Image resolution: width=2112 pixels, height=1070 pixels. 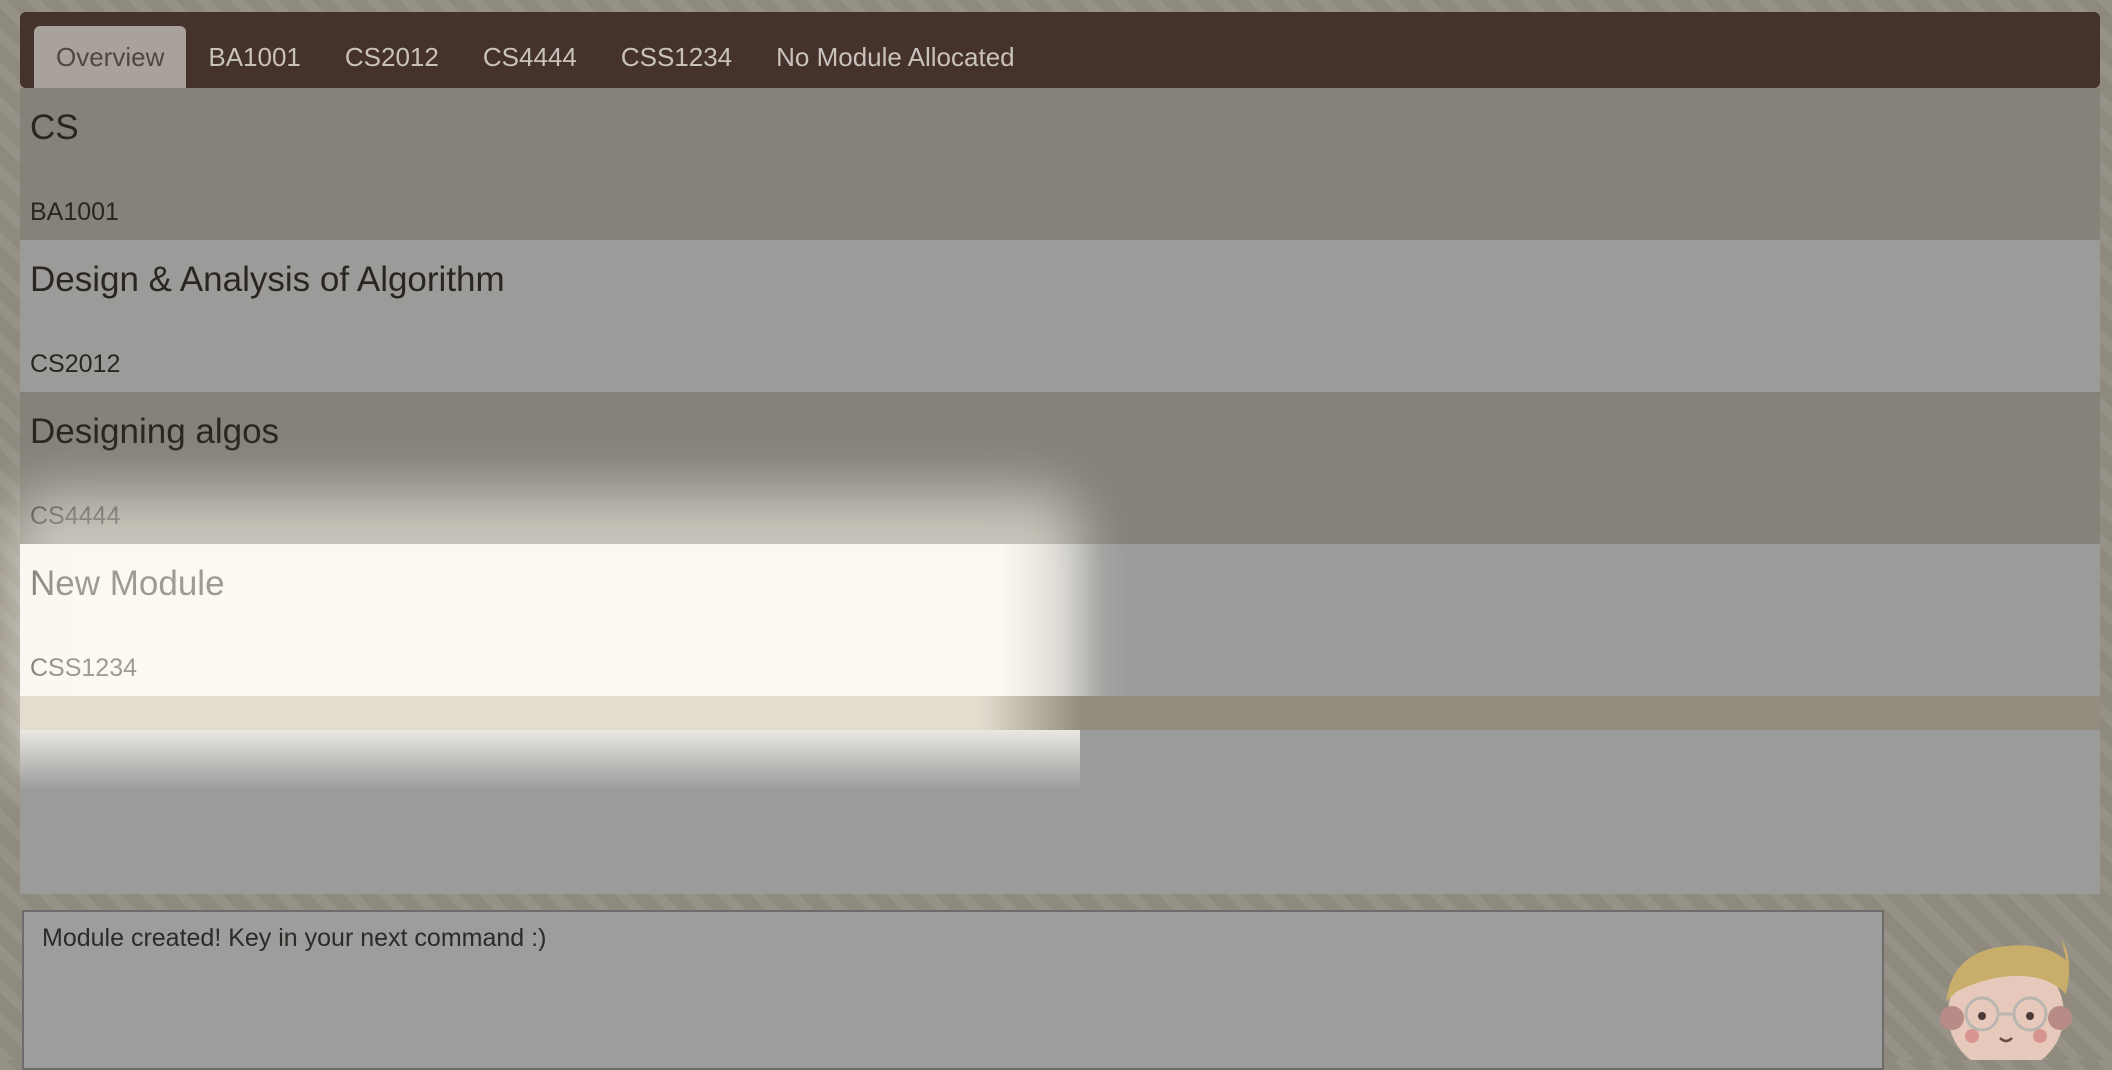 I want to click on tab-no-module-allocated: No Module Allocated, so click(x=895, y=57).